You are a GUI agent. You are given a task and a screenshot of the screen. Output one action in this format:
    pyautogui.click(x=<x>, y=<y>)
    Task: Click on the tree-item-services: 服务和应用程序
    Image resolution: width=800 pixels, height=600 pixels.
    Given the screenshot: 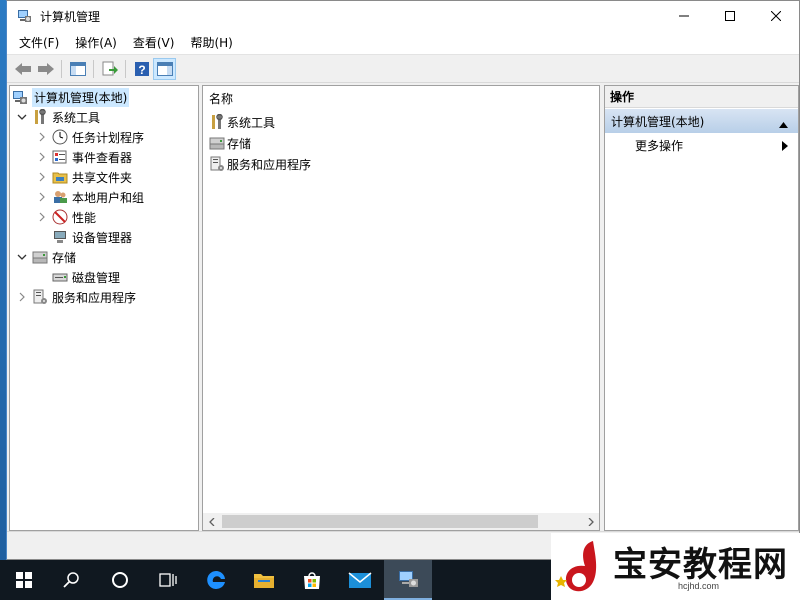 What is the action you would take?
    pyautogui.click(x=76, y=297)
    